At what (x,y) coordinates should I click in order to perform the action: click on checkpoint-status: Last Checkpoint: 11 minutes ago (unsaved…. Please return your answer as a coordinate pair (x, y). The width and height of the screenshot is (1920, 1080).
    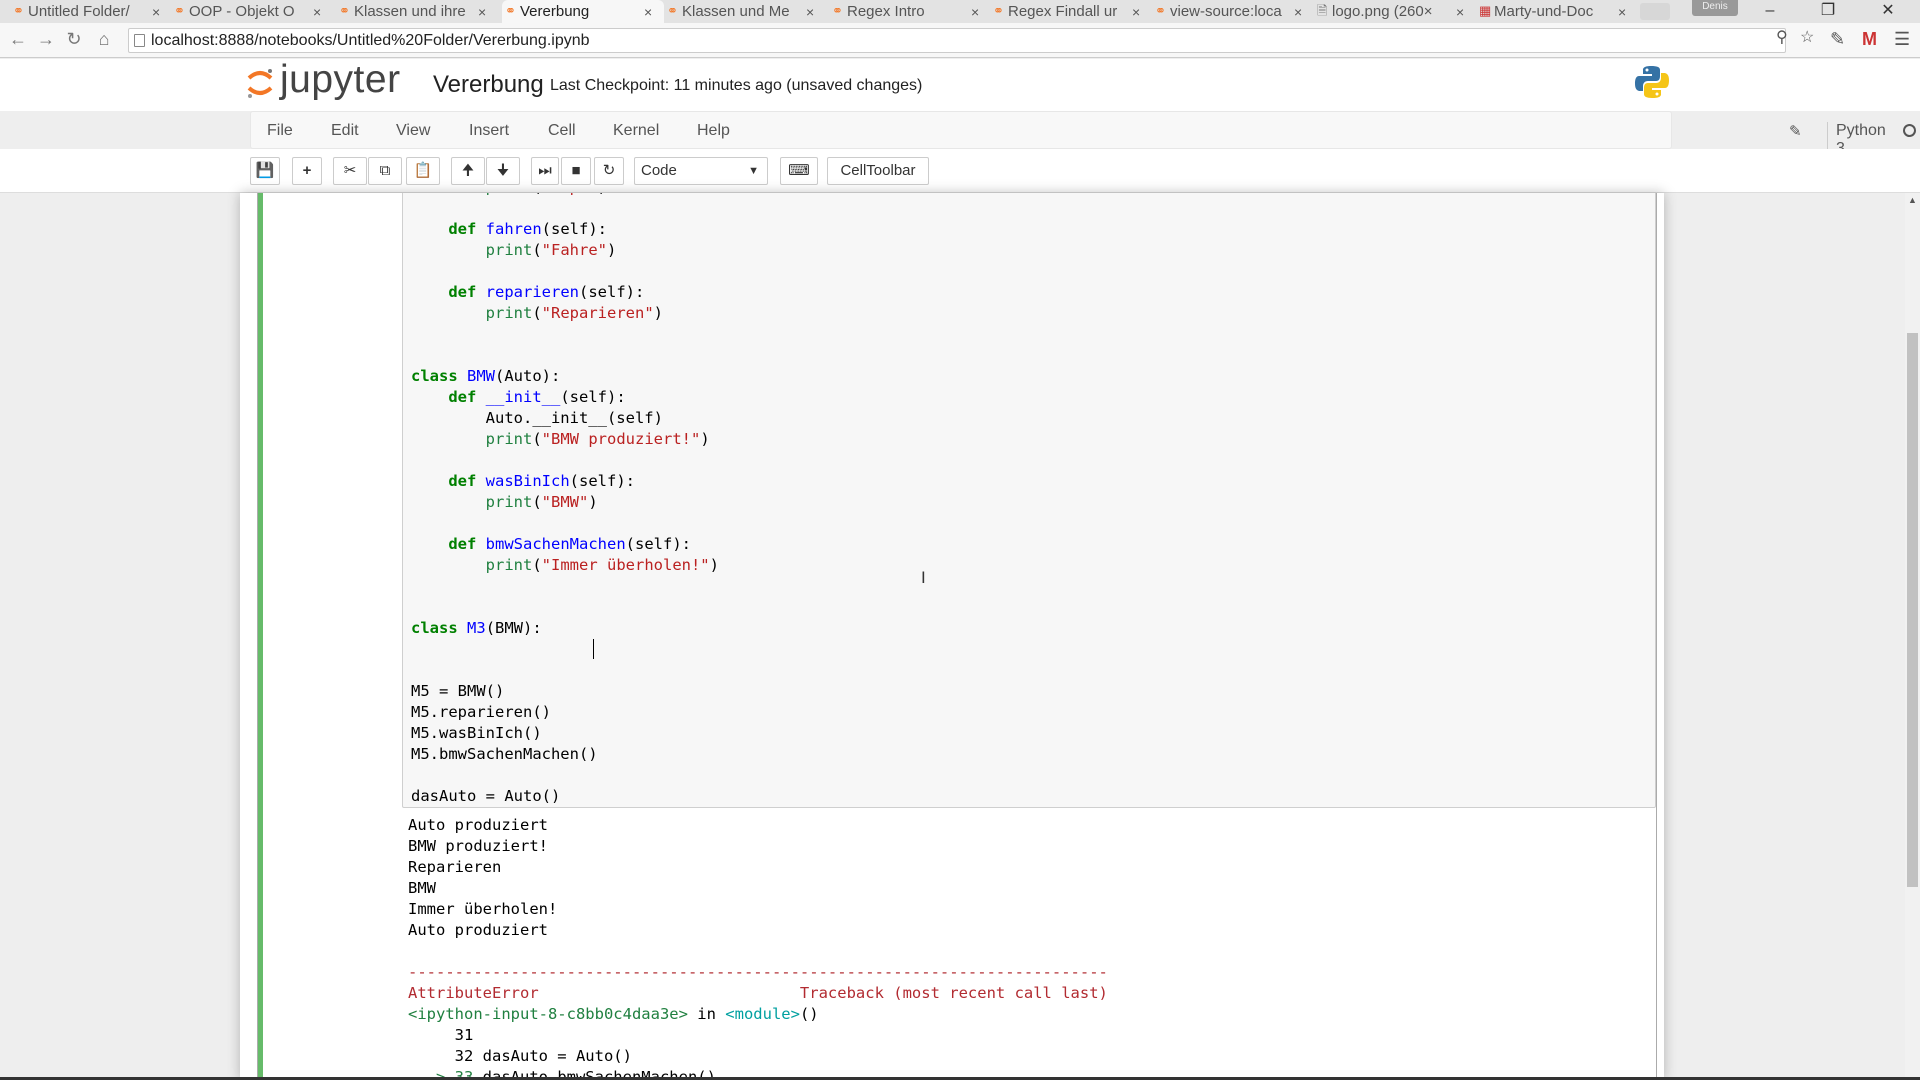
    Looking at the image, I should click on (736, 85).